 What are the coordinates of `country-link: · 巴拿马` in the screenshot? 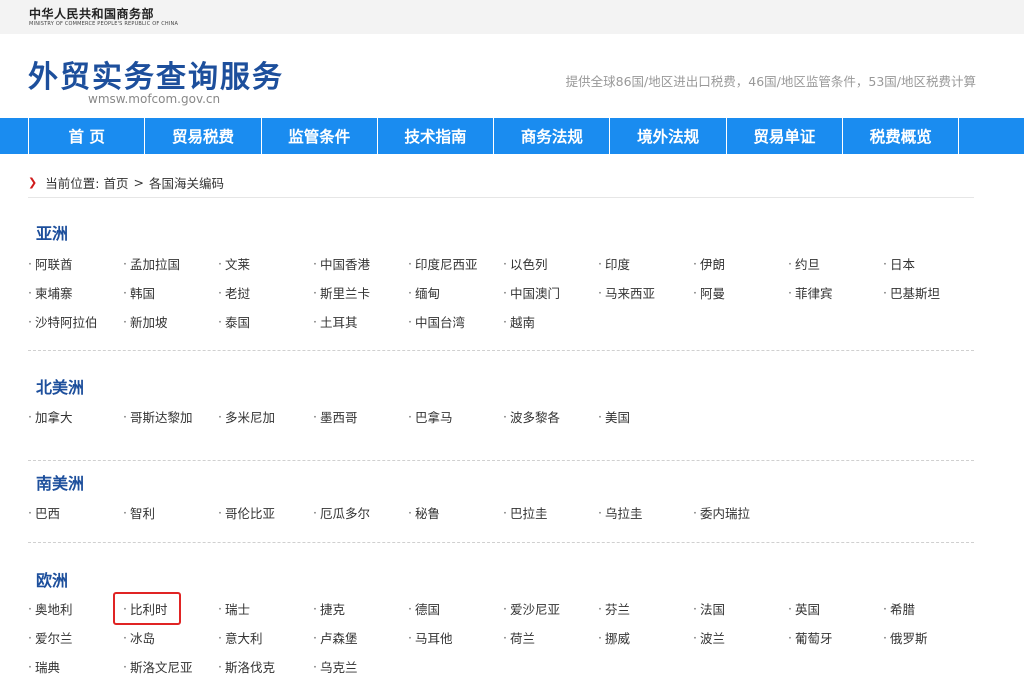 It's located at (455, 416).